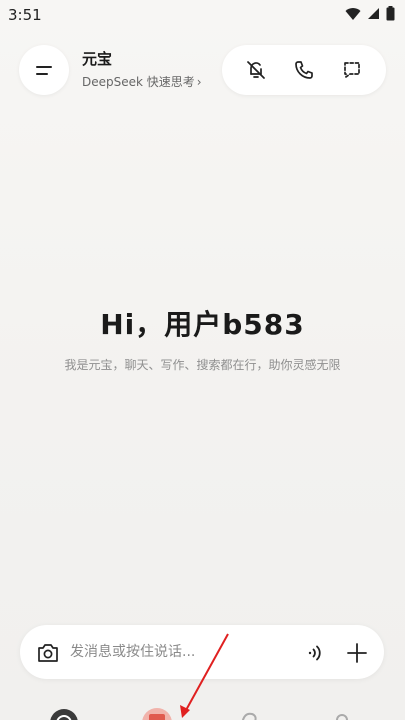 The height and width of the screenshot is (720, 405). I want to click on chat-nav-icon, so click(64, 713).